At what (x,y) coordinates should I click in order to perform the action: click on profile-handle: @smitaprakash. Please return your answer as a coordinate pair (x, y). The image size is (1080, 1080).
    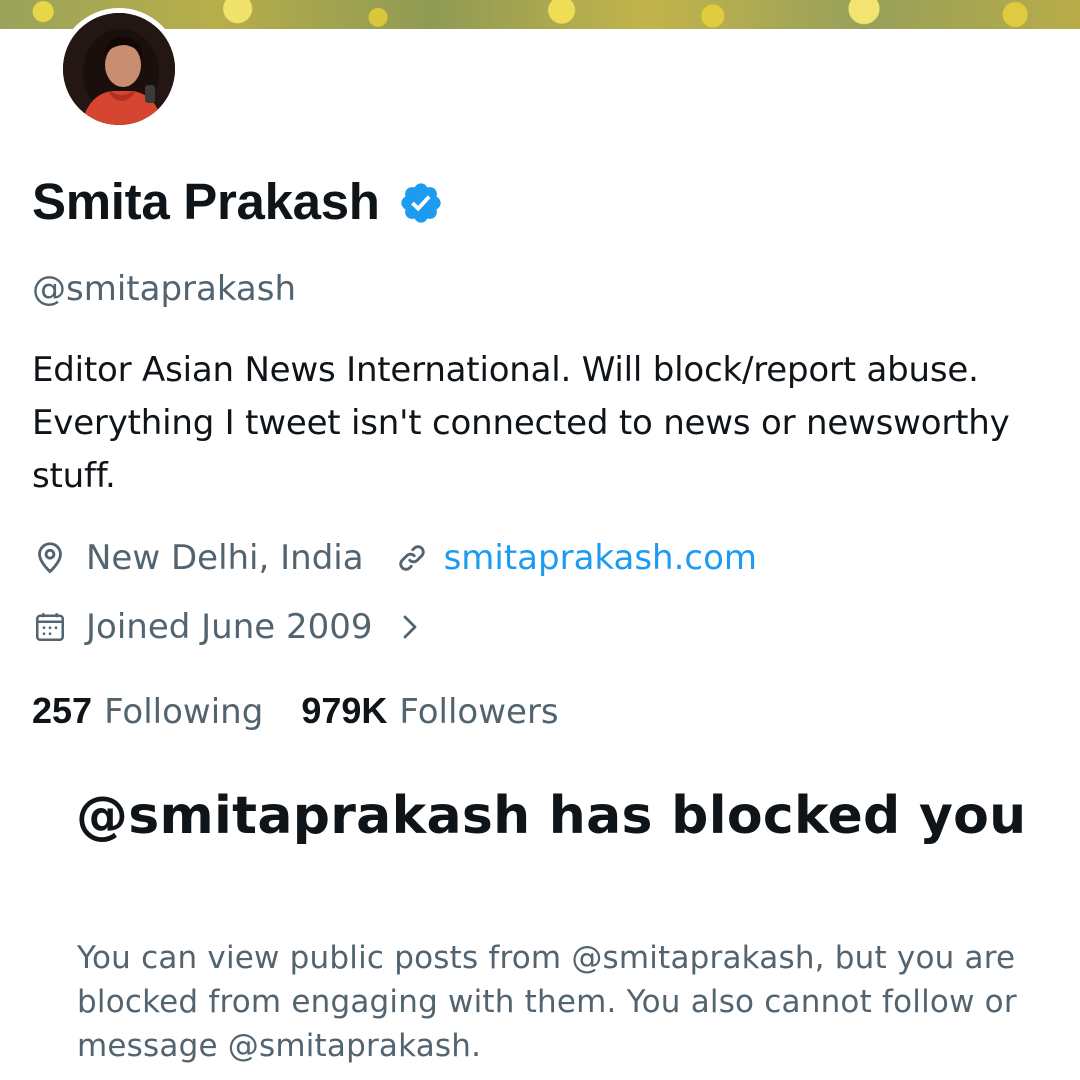
    Looking at the image, I should click on (164, 289).